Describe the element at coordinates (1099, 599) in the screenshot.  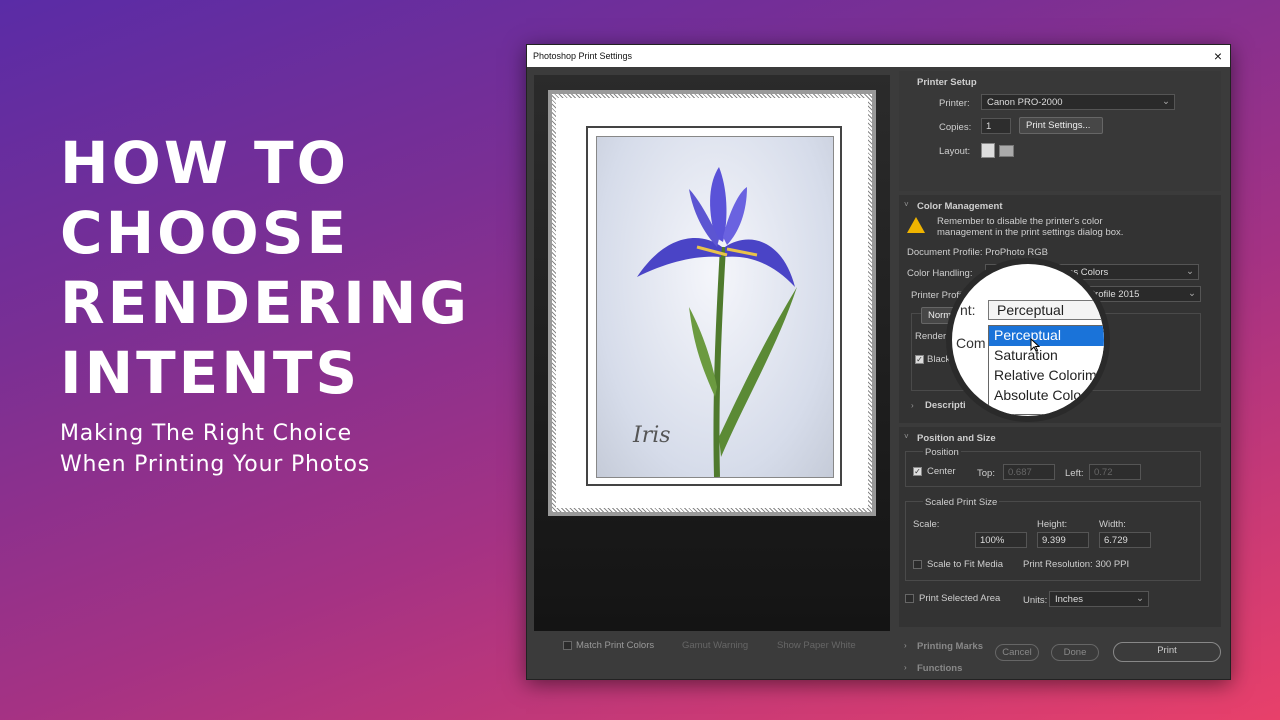
I see `units-select: Inches ⌄` at that location.